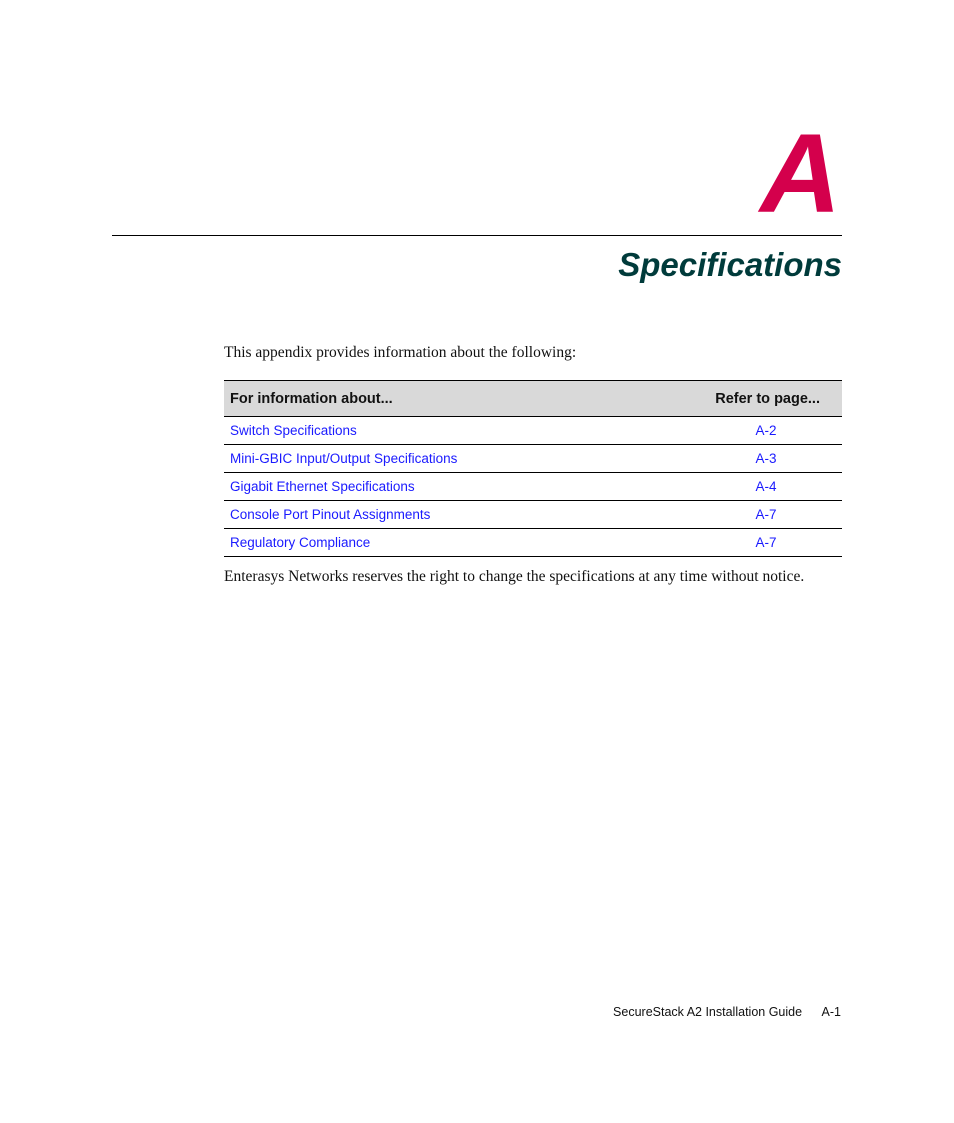  What do you see at coordinates (831, 1012) in the screenshot?
I see `footer-page-number: A-1` at bounding box center [831, 1012].